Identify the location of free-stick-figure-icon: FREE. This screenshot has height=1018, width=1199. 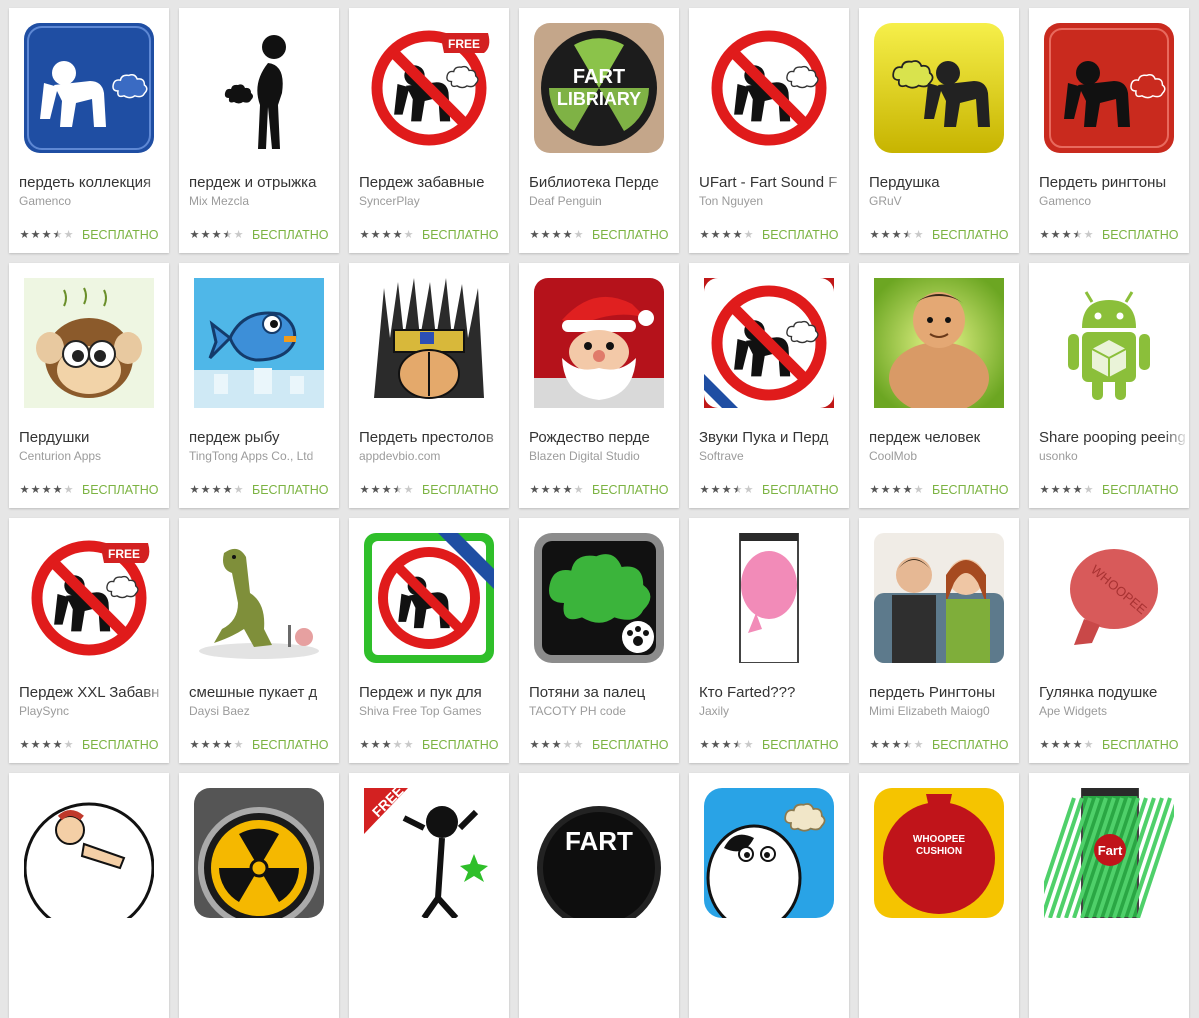
(429, 853).